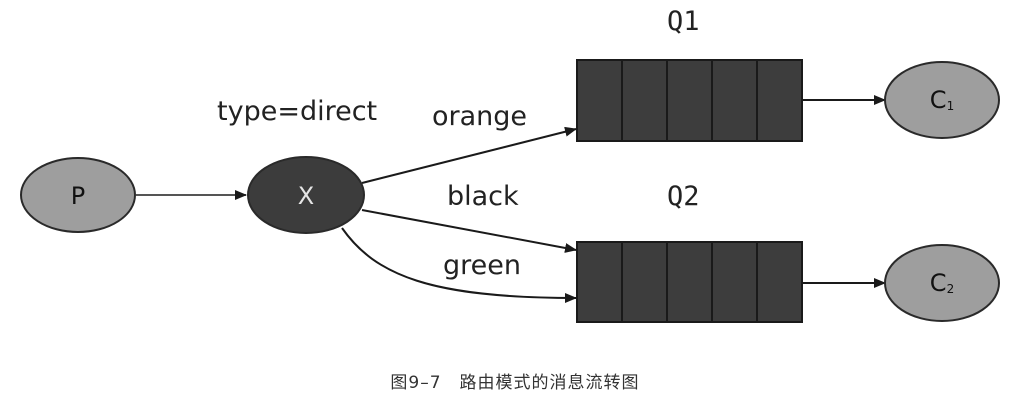 The height and width of the screenshot is (401, 1030). I want to click on producer-node: P, so click(78, 195).